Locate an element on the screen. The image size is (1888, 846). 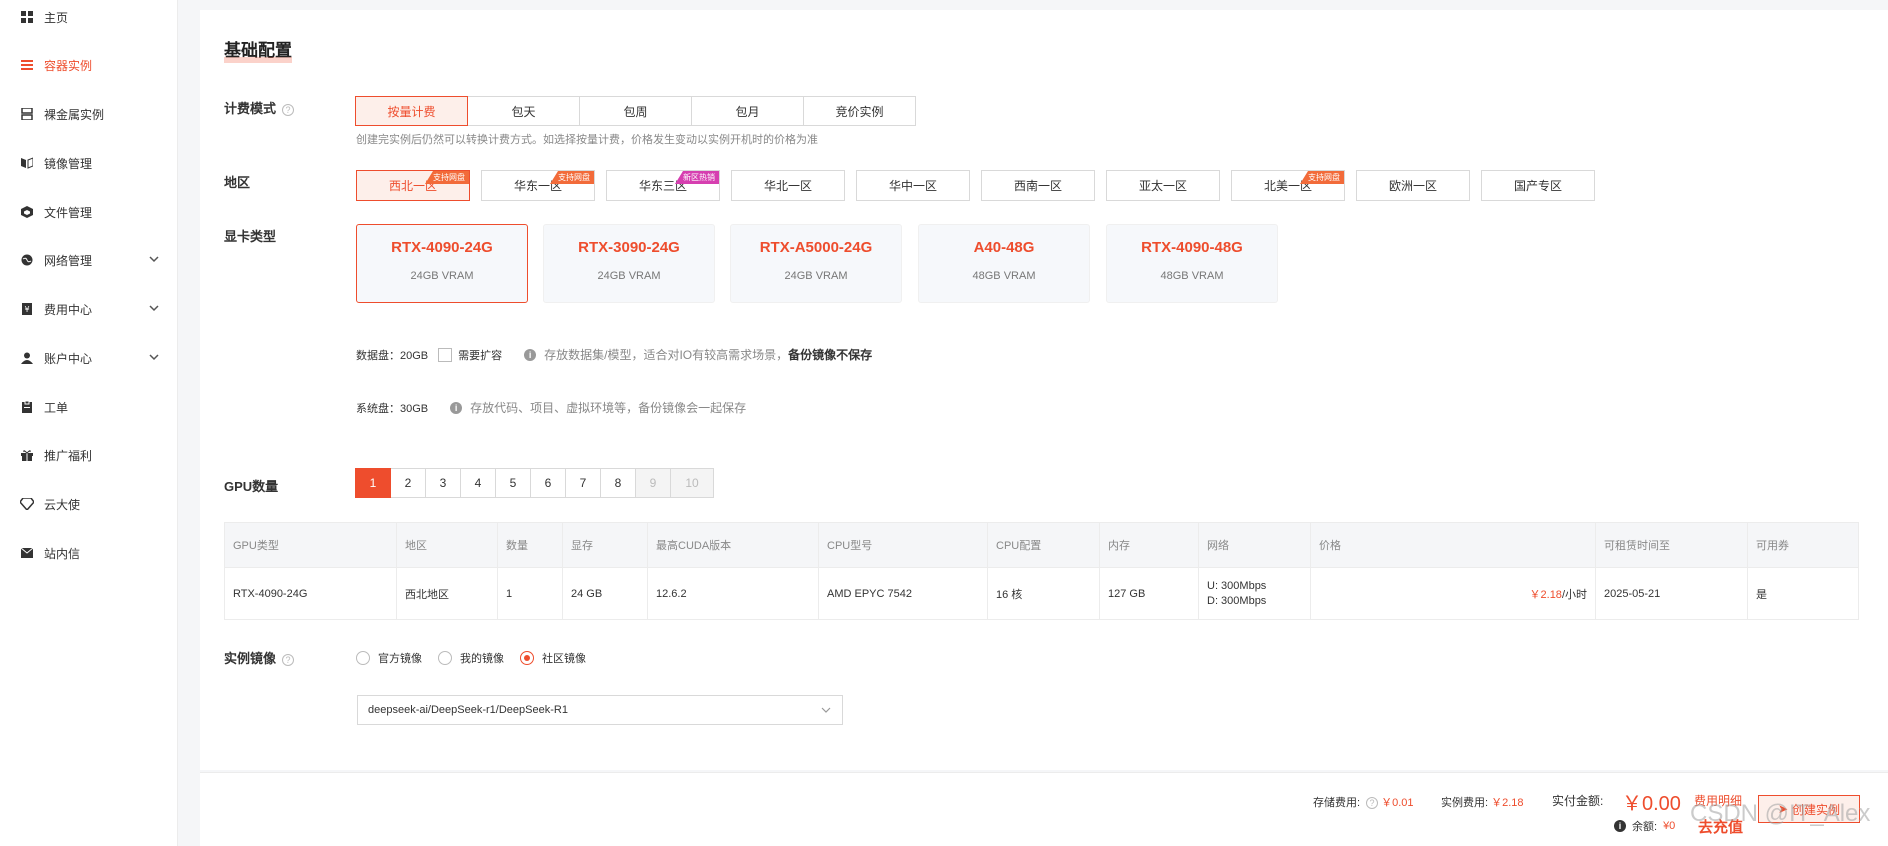
sidebar-item-label: 云大使 is located at coordinates (62, 504).